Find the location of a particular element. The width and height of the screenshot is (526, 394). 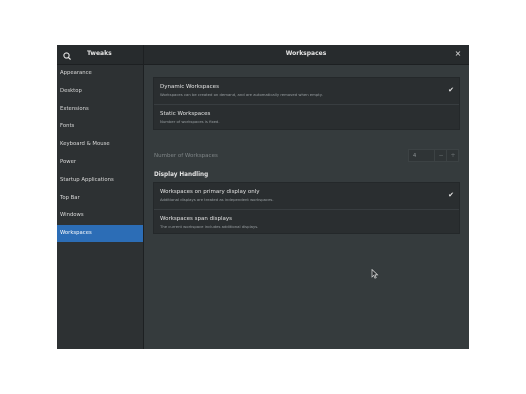

sidebar-header: Tweaks is located at coordinates (100, 54).